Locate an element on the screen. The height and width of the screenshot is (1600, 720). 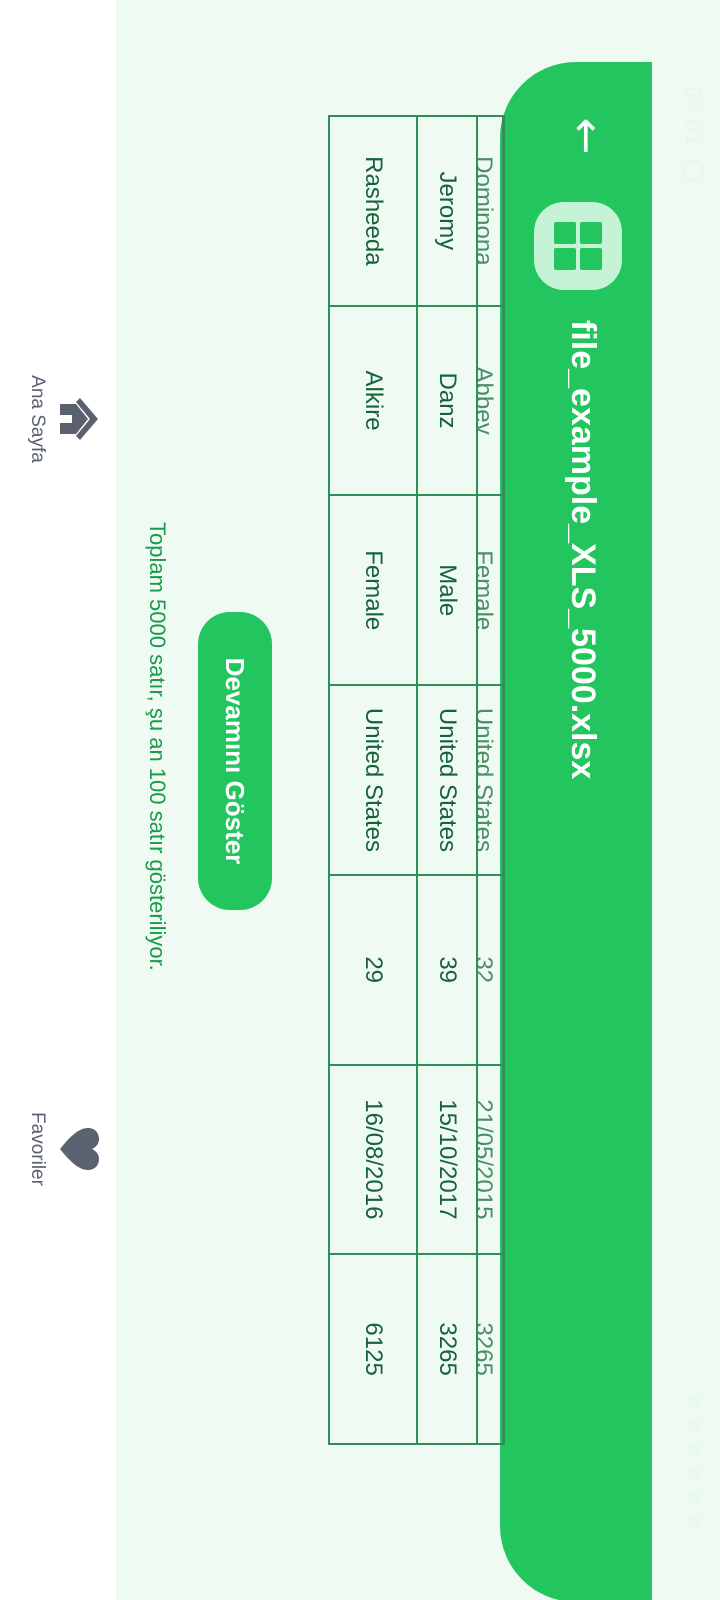
grid-icon is located at coordinates (578, 246).